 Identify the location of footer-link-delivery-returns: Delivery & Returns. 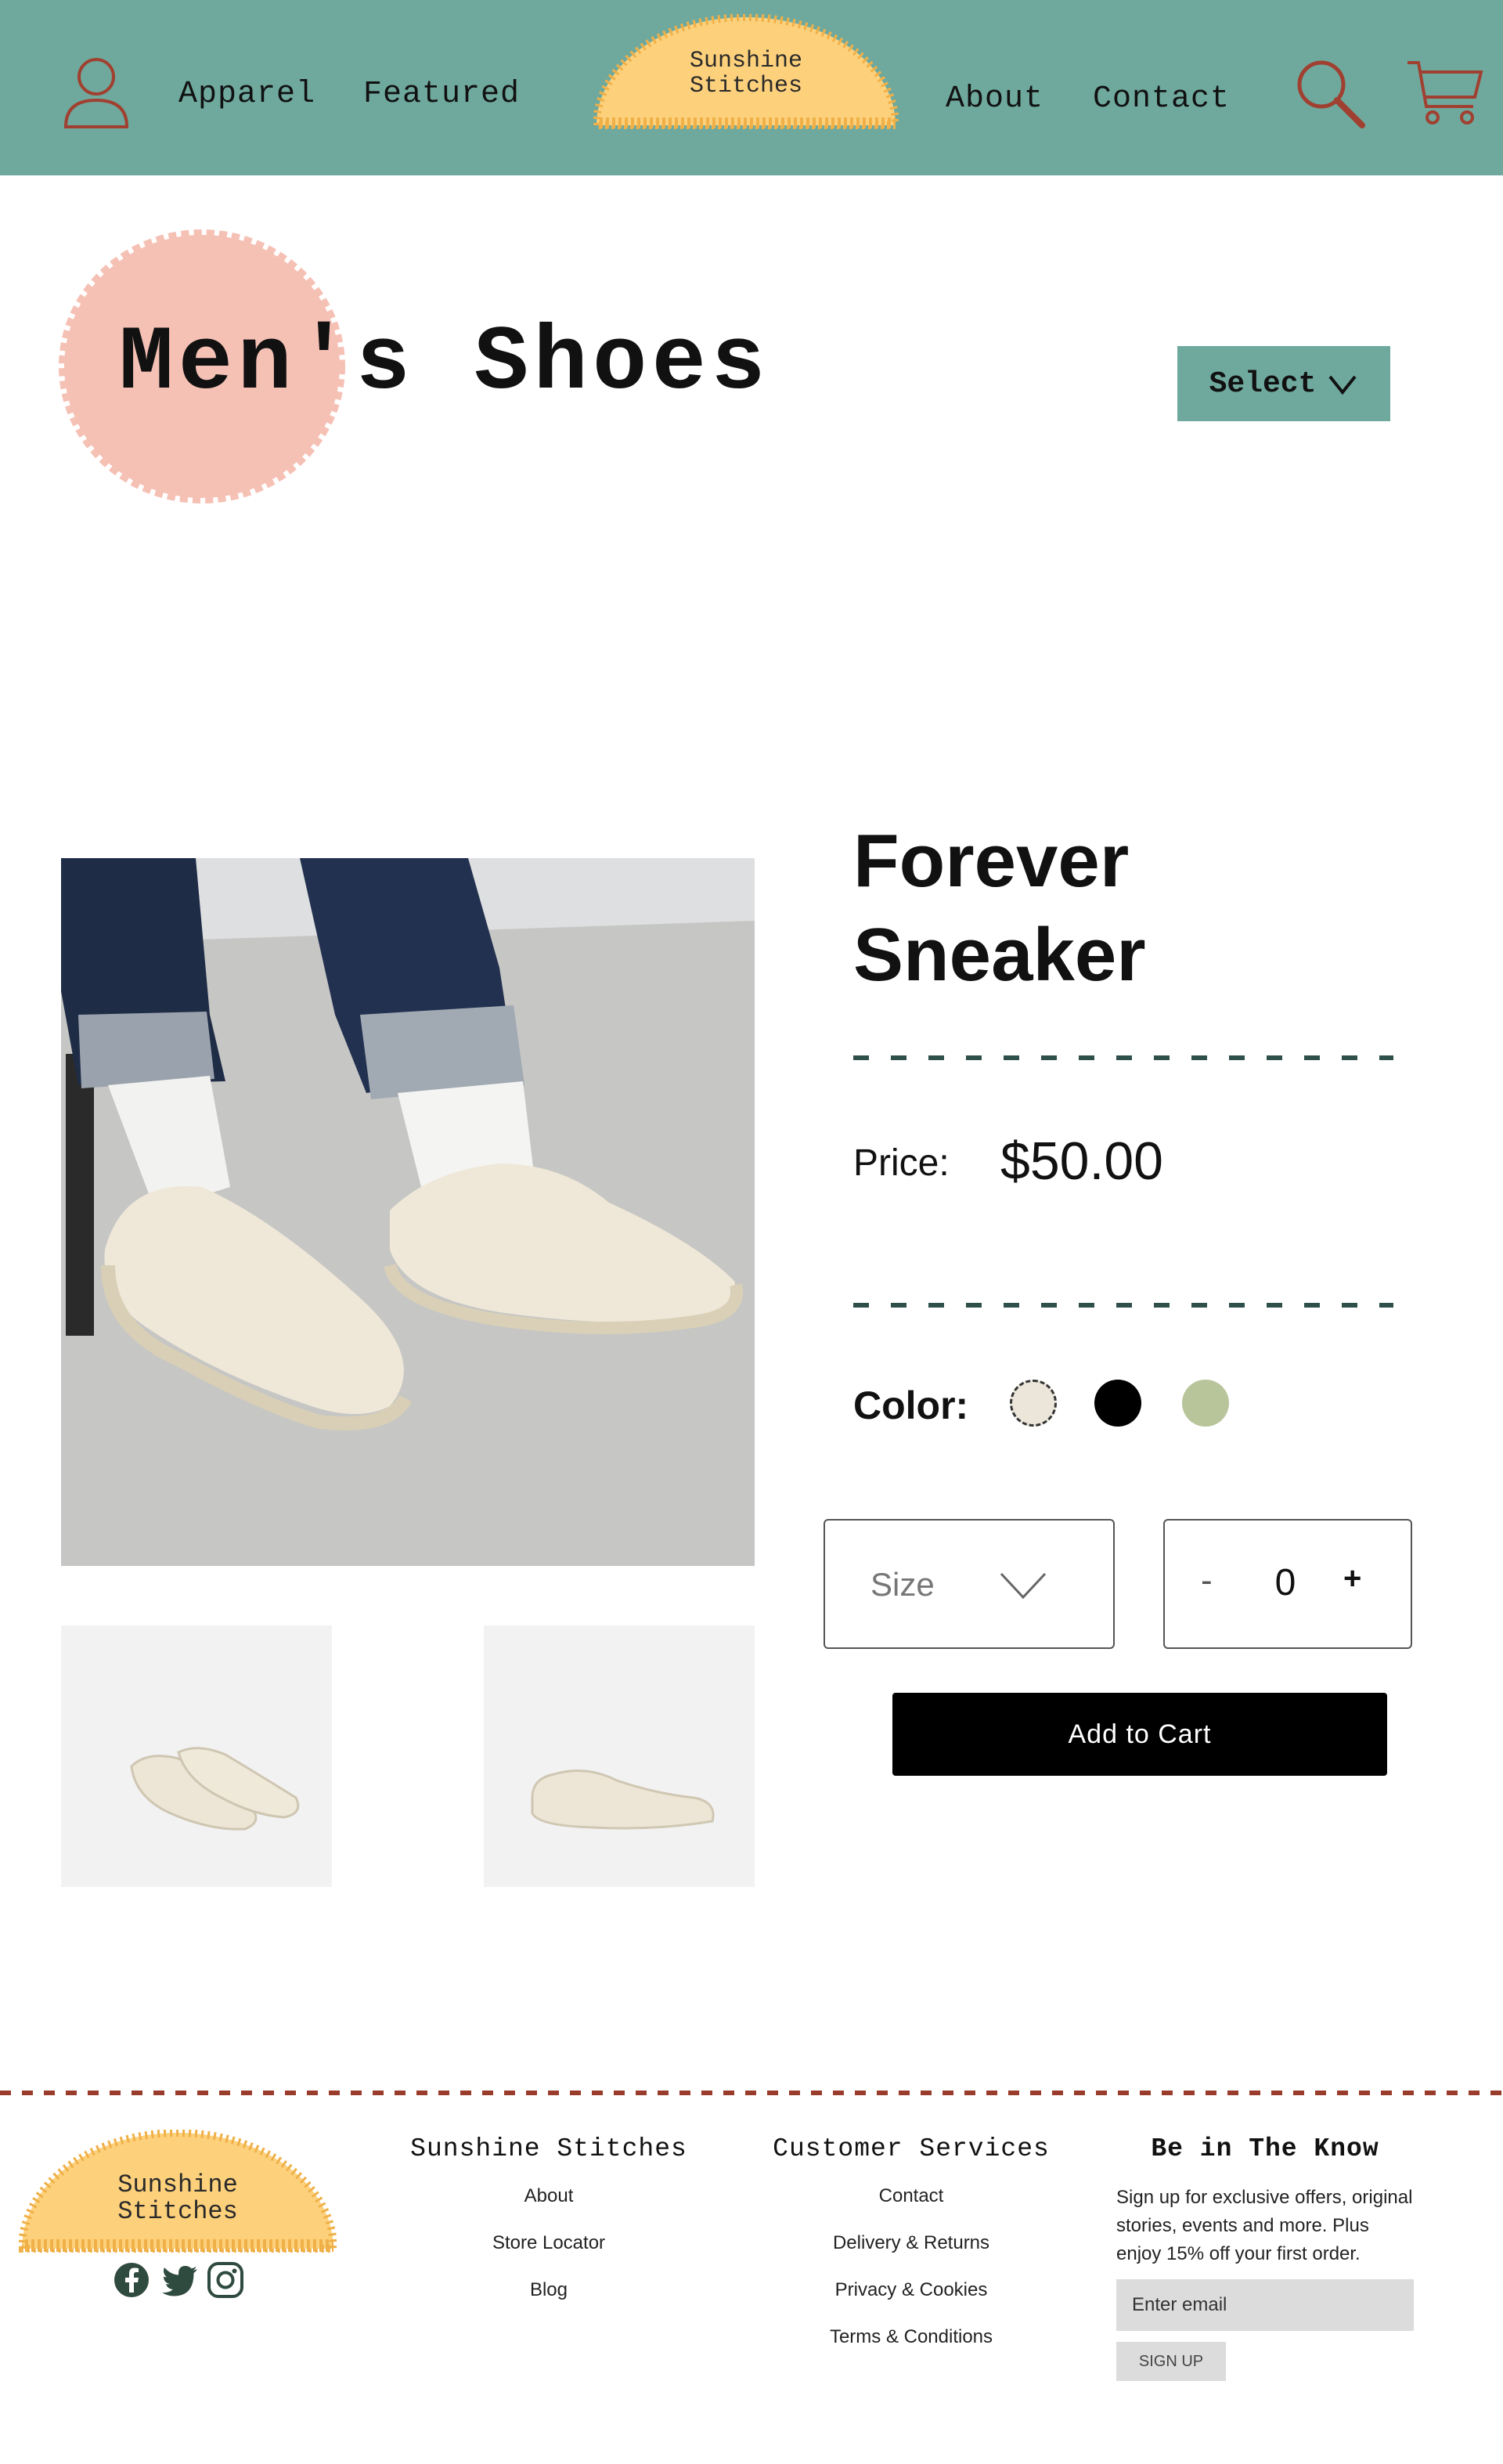
(911, 2243).